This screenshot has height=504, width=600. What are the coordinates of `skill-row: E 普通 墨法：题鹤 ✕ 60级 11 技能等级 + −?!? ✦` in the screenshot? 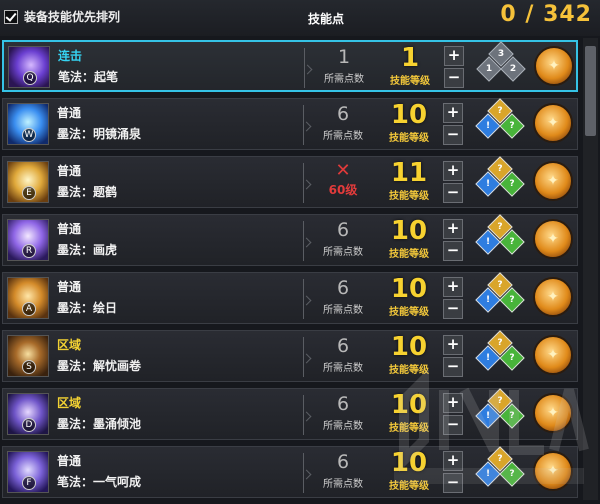 It's located at (290, 182).